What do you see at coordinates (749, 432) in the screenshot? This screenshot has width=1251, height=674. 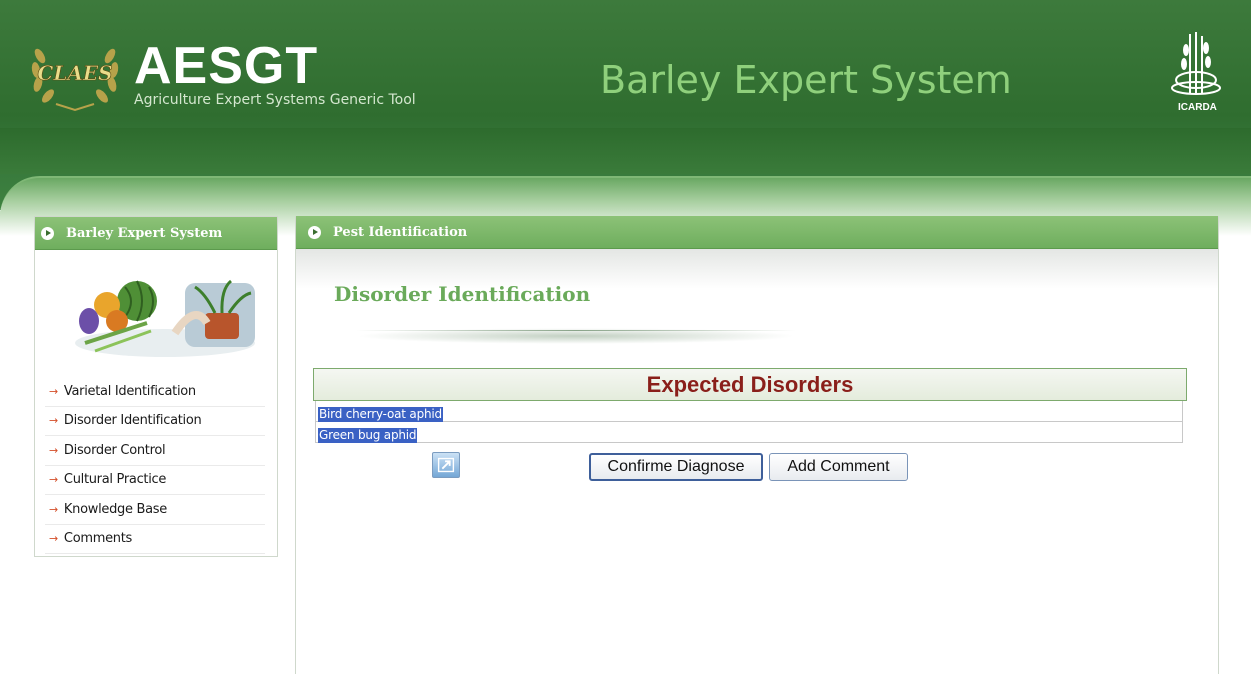 I see `list-item: Green bug aphid` at bounding box center [749, 432].